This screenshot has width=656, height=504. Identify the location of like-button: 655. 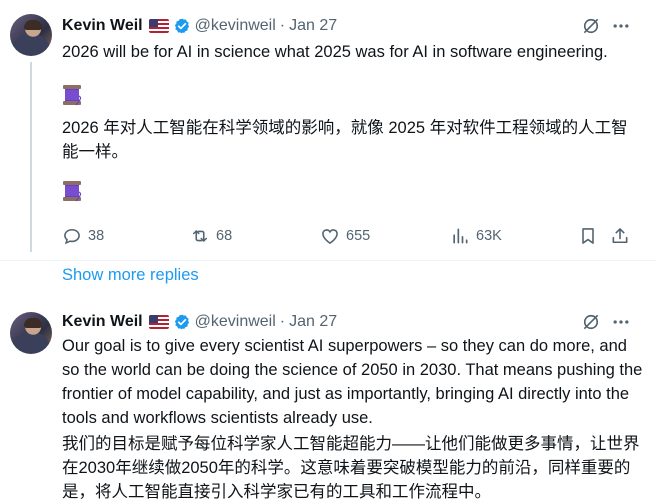
(345, 236).